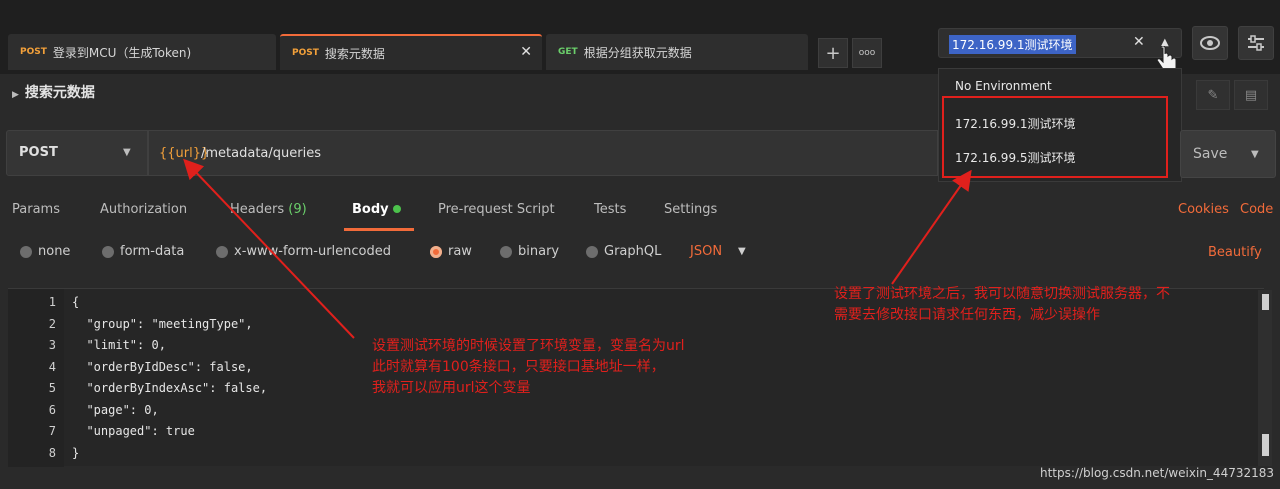 Image resolution: width=1280 pixels, height=489 pixels. What do you see at coordinates (528, 346) in the screenshot?
I see `note-line: 设置测试环境的时候设置了环境变量，变量名为url` at bounding box center [528, 346].